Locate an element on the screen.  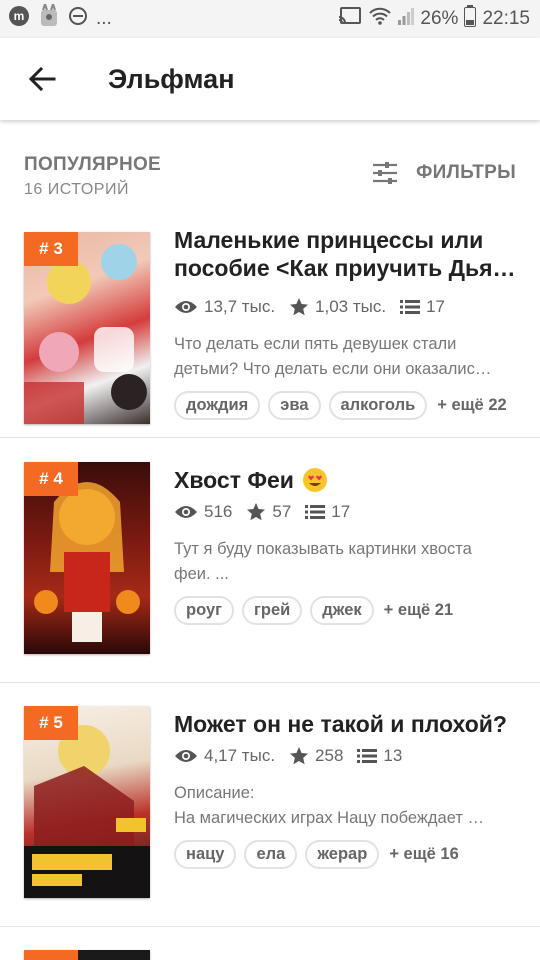
story-count: 16 ИСТОРИЙ is located at coordinates (76, 189).